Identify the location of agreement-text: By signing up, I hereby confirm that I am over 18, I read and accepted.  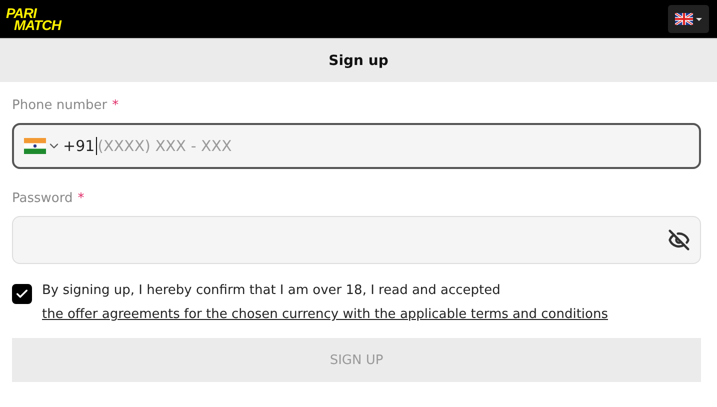
(272, 291).